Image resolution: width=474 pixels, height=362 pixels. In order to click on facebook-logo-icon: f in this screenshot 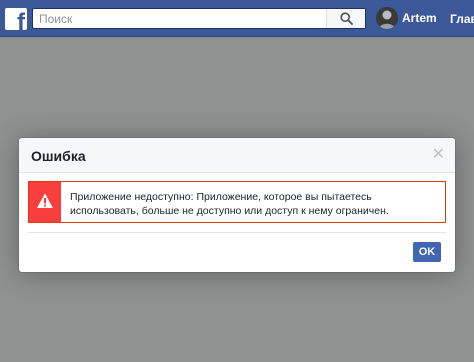, I will do `click(16, 19)`.